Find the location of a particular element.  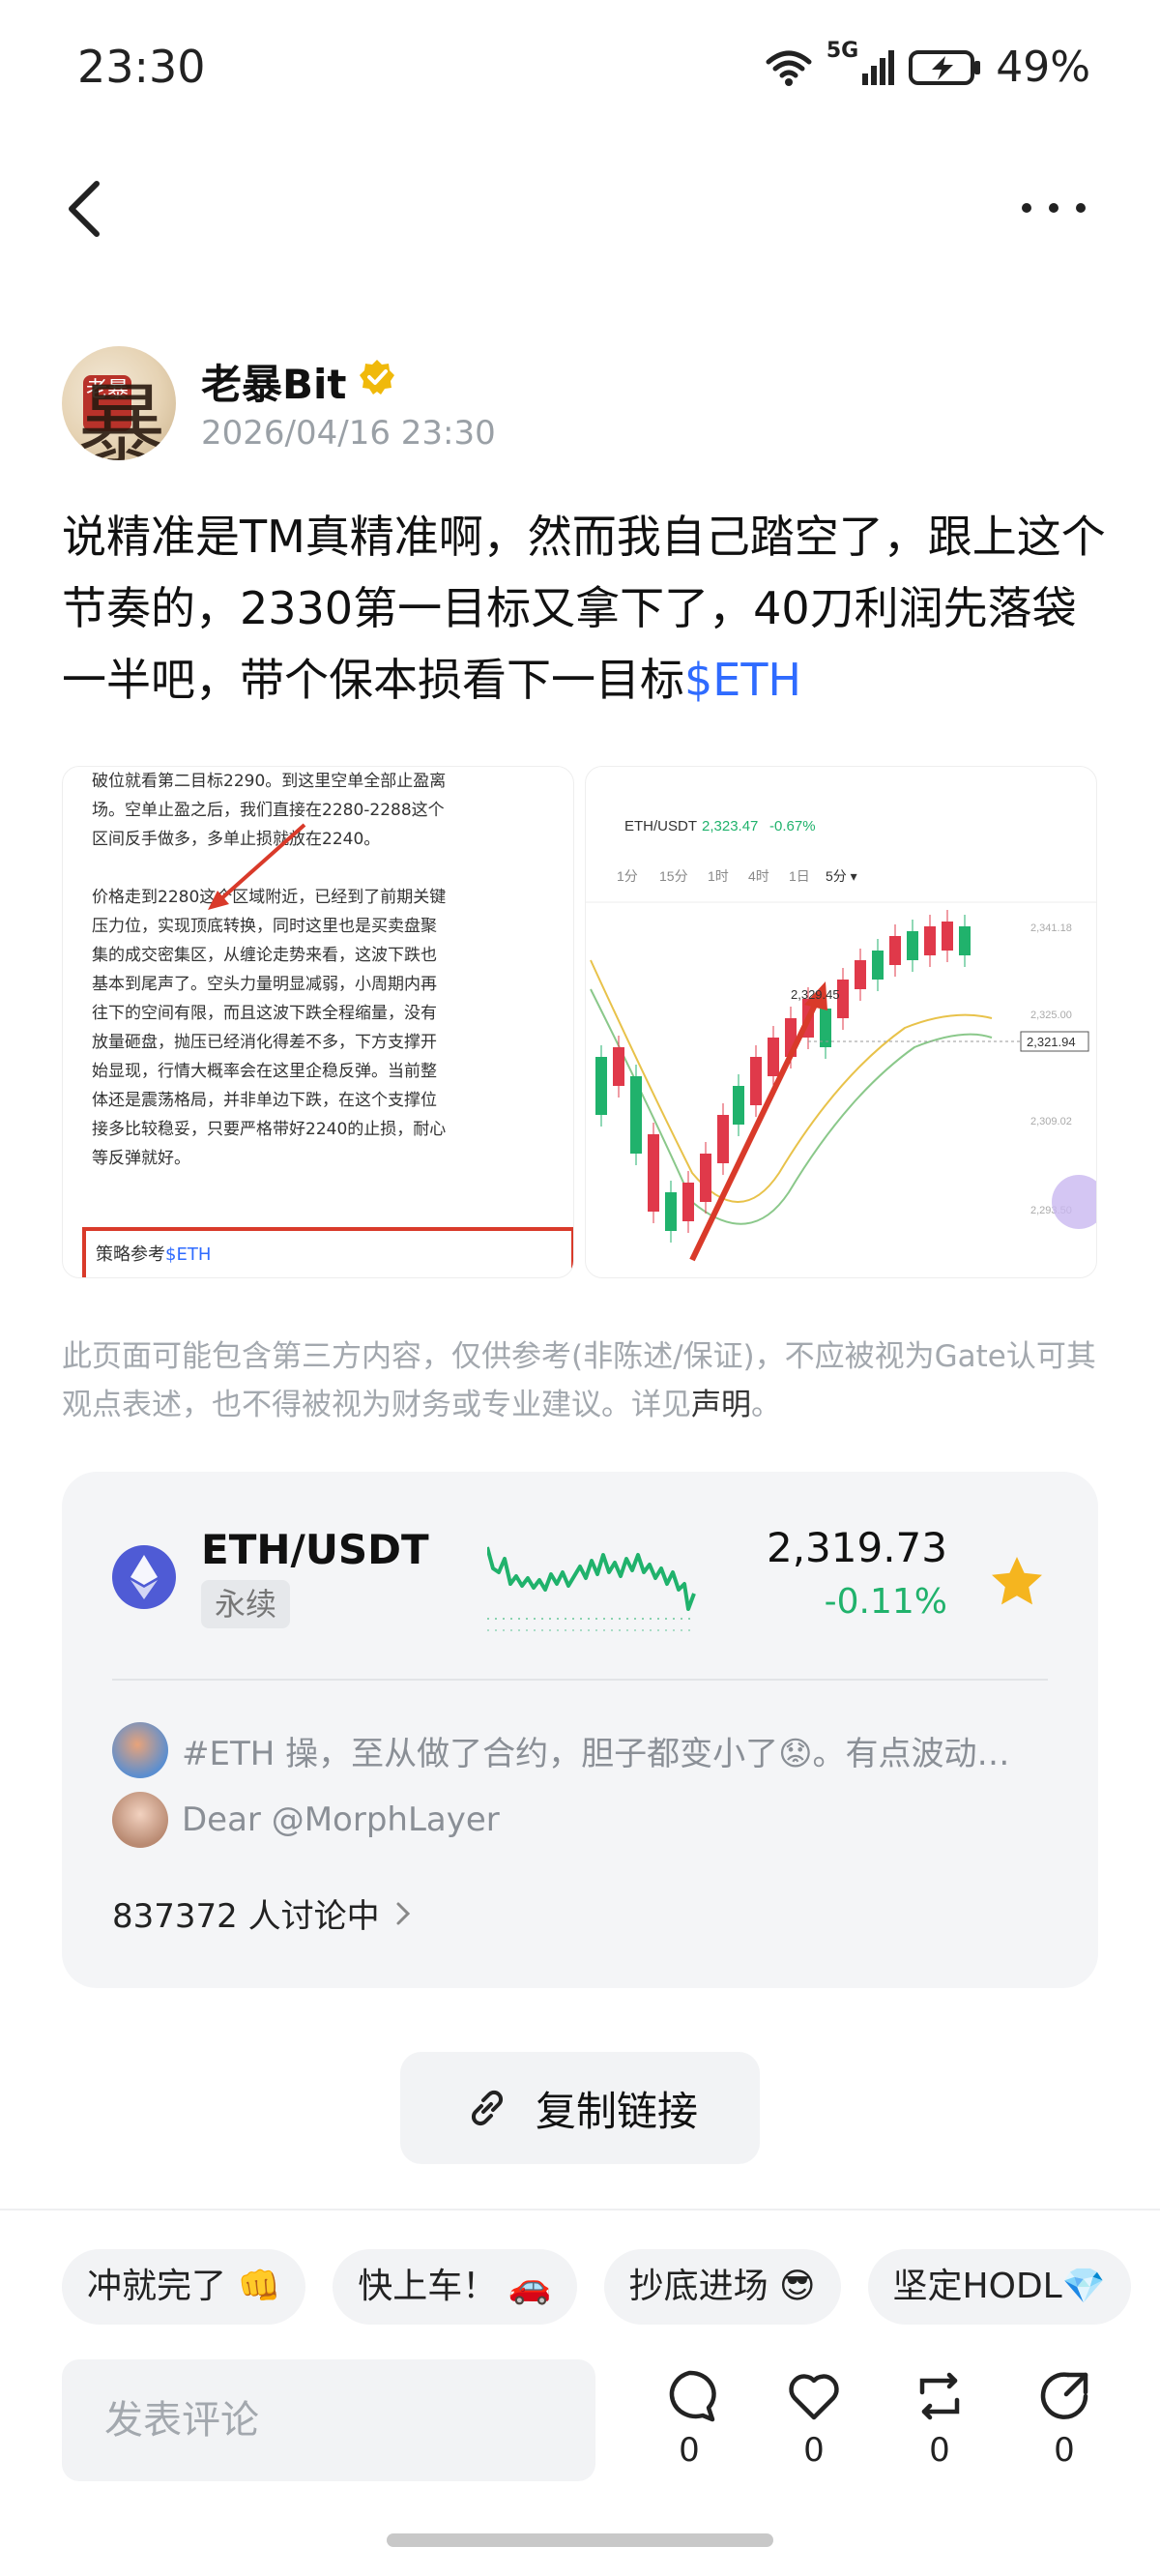

reaction-chip: 抄底进场 😎 is located at coordinates (722, 2287).